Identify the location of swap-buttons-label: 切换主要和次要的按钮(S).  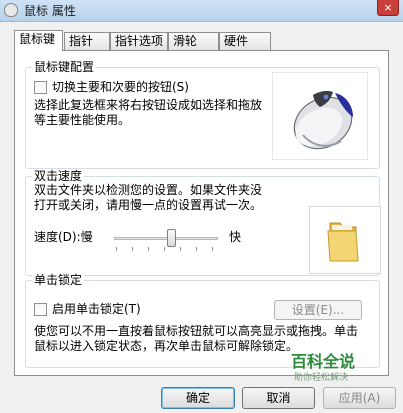
(120, 87).